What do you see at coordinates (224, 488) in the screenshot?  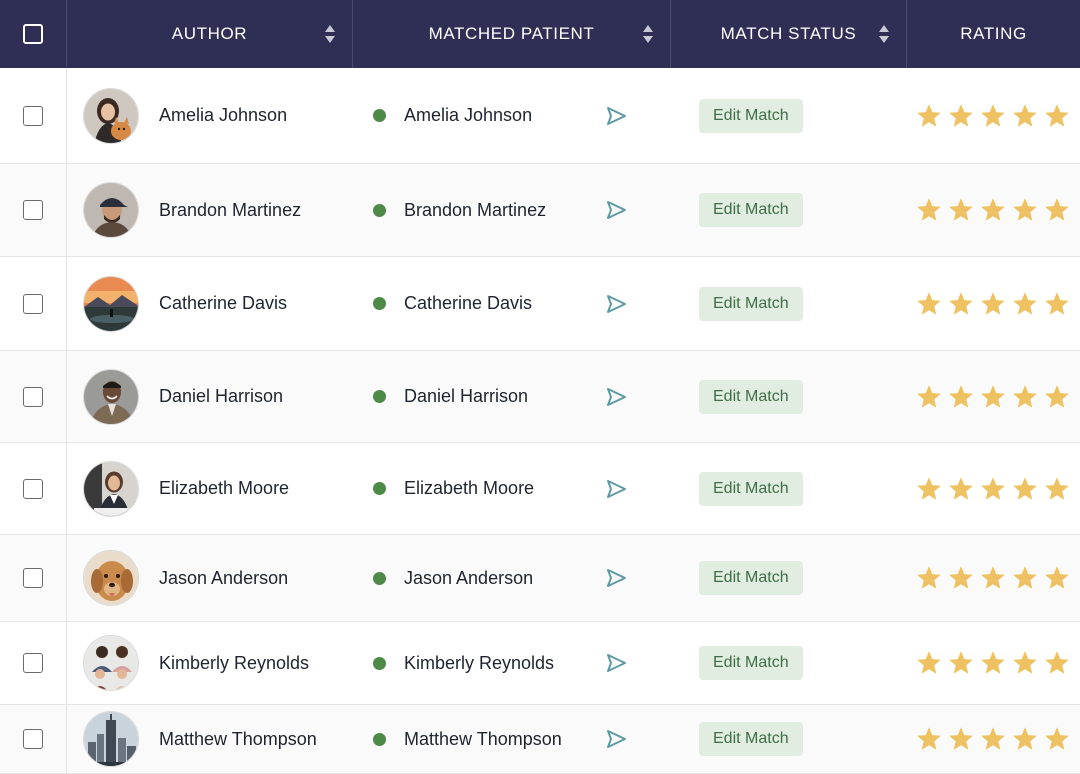 I see `author-name: Elizabeth Moore` at bounding box center [224, 488].